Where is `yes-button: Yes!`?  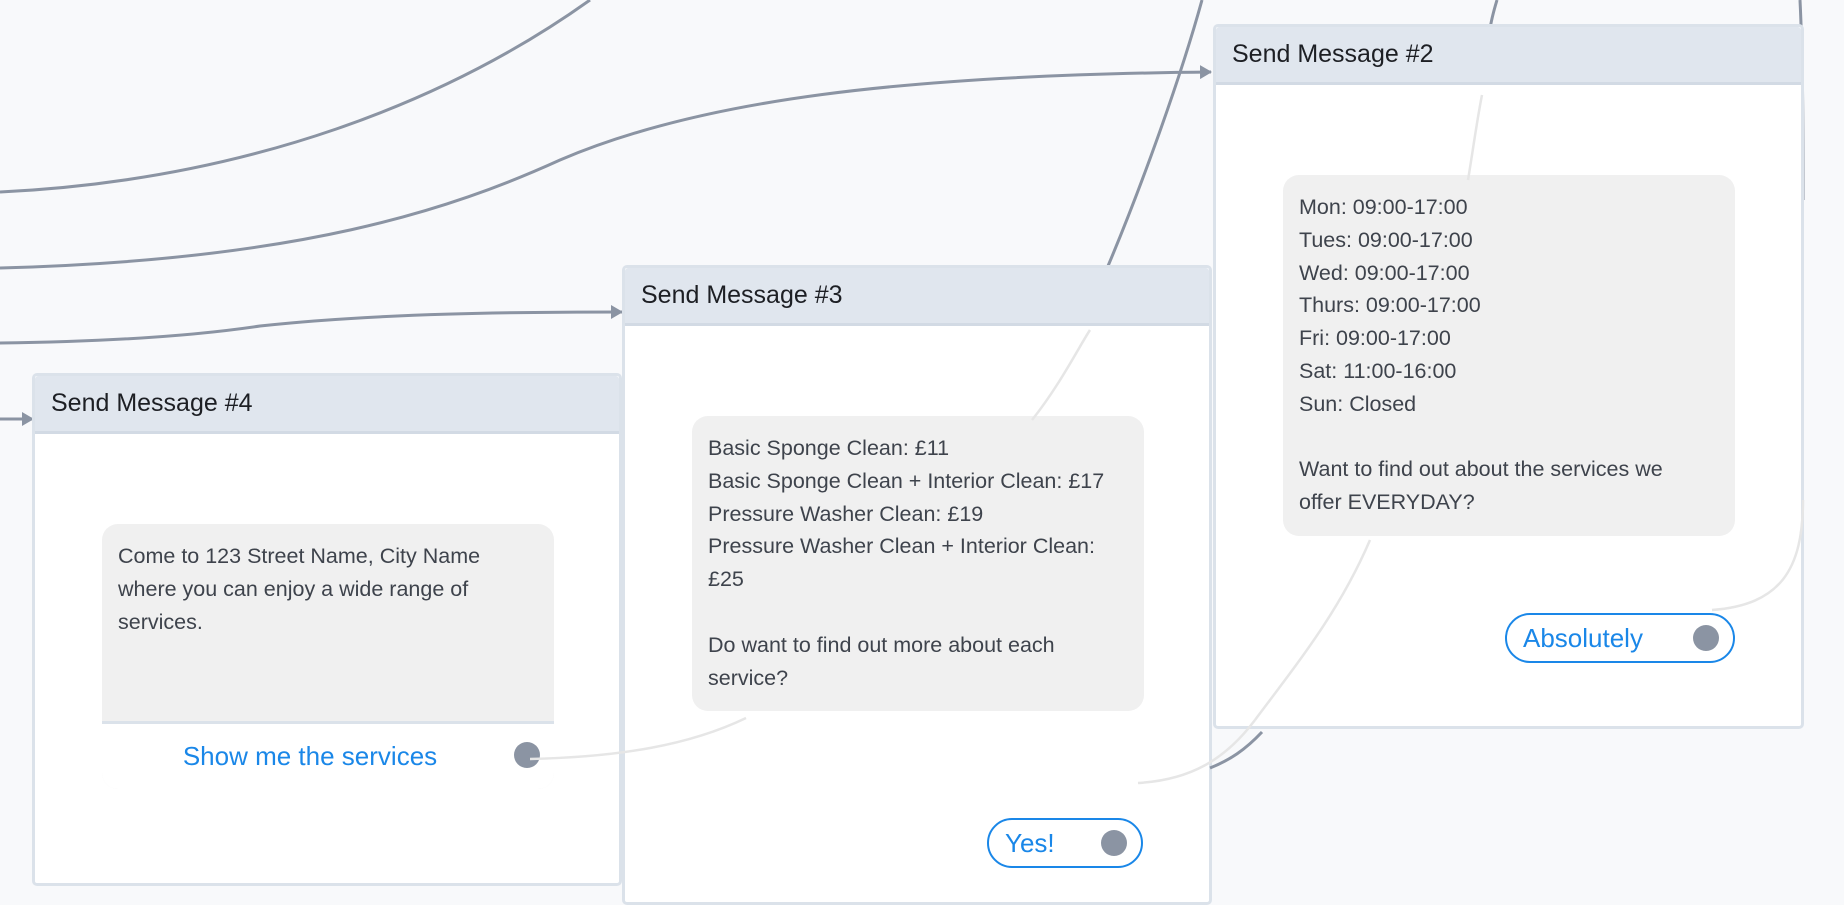 yes-button: Yes! is located at coordinates (1065, 843).